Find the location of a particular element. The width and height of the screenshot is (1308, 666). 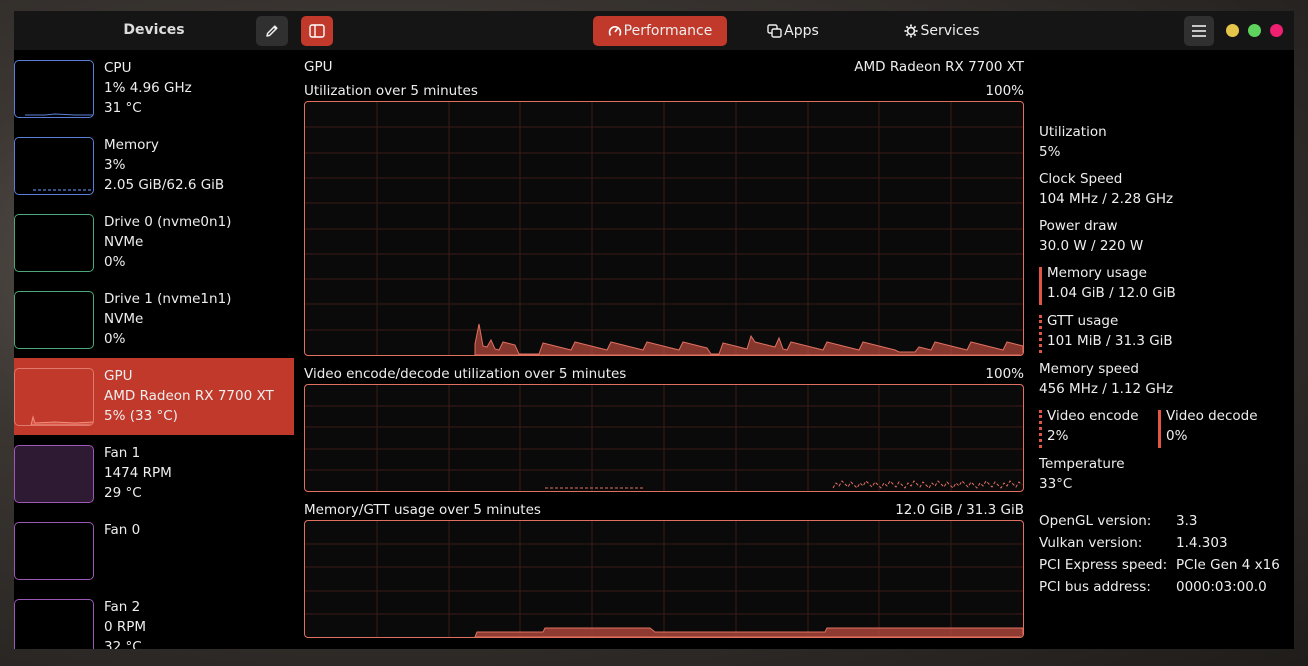

sidebar-icon is located at coordinates (317, 31).